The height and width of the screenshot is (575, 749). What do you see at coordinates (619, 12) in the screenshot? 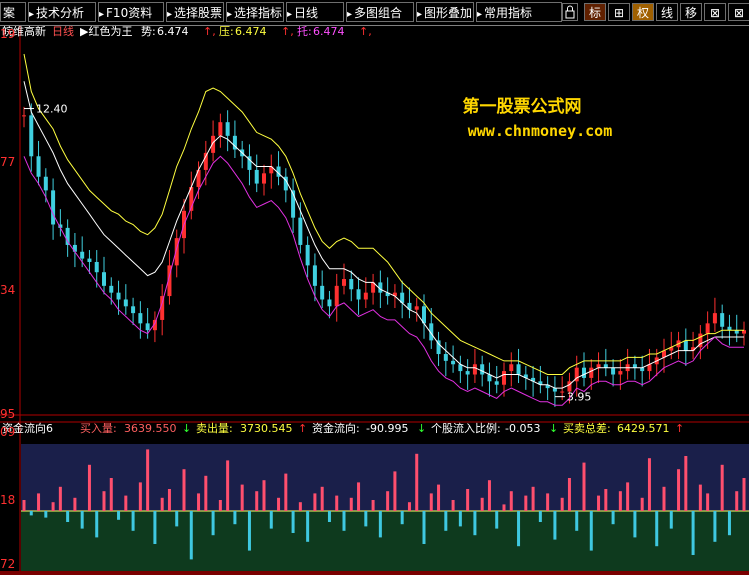
I see `toolbar-button-1: ⊞` at bounding box center [619, 12].